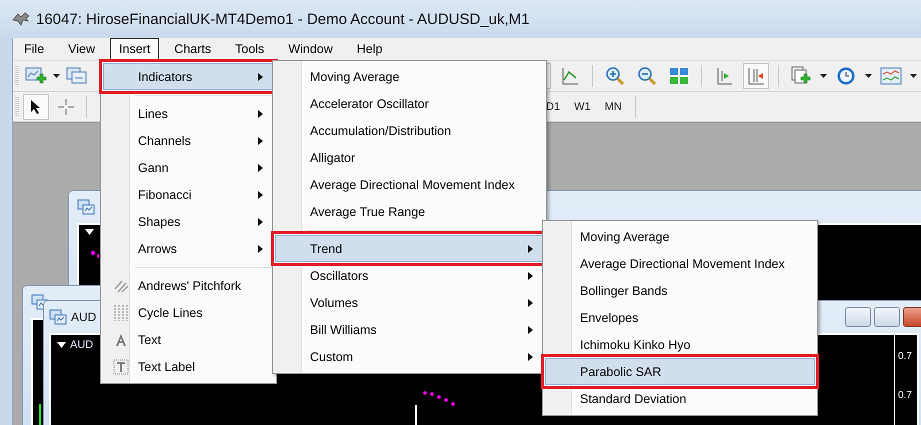 The image size is (921, 425). I want to click on menu-item: Cycle Lines, so click(188, 312).